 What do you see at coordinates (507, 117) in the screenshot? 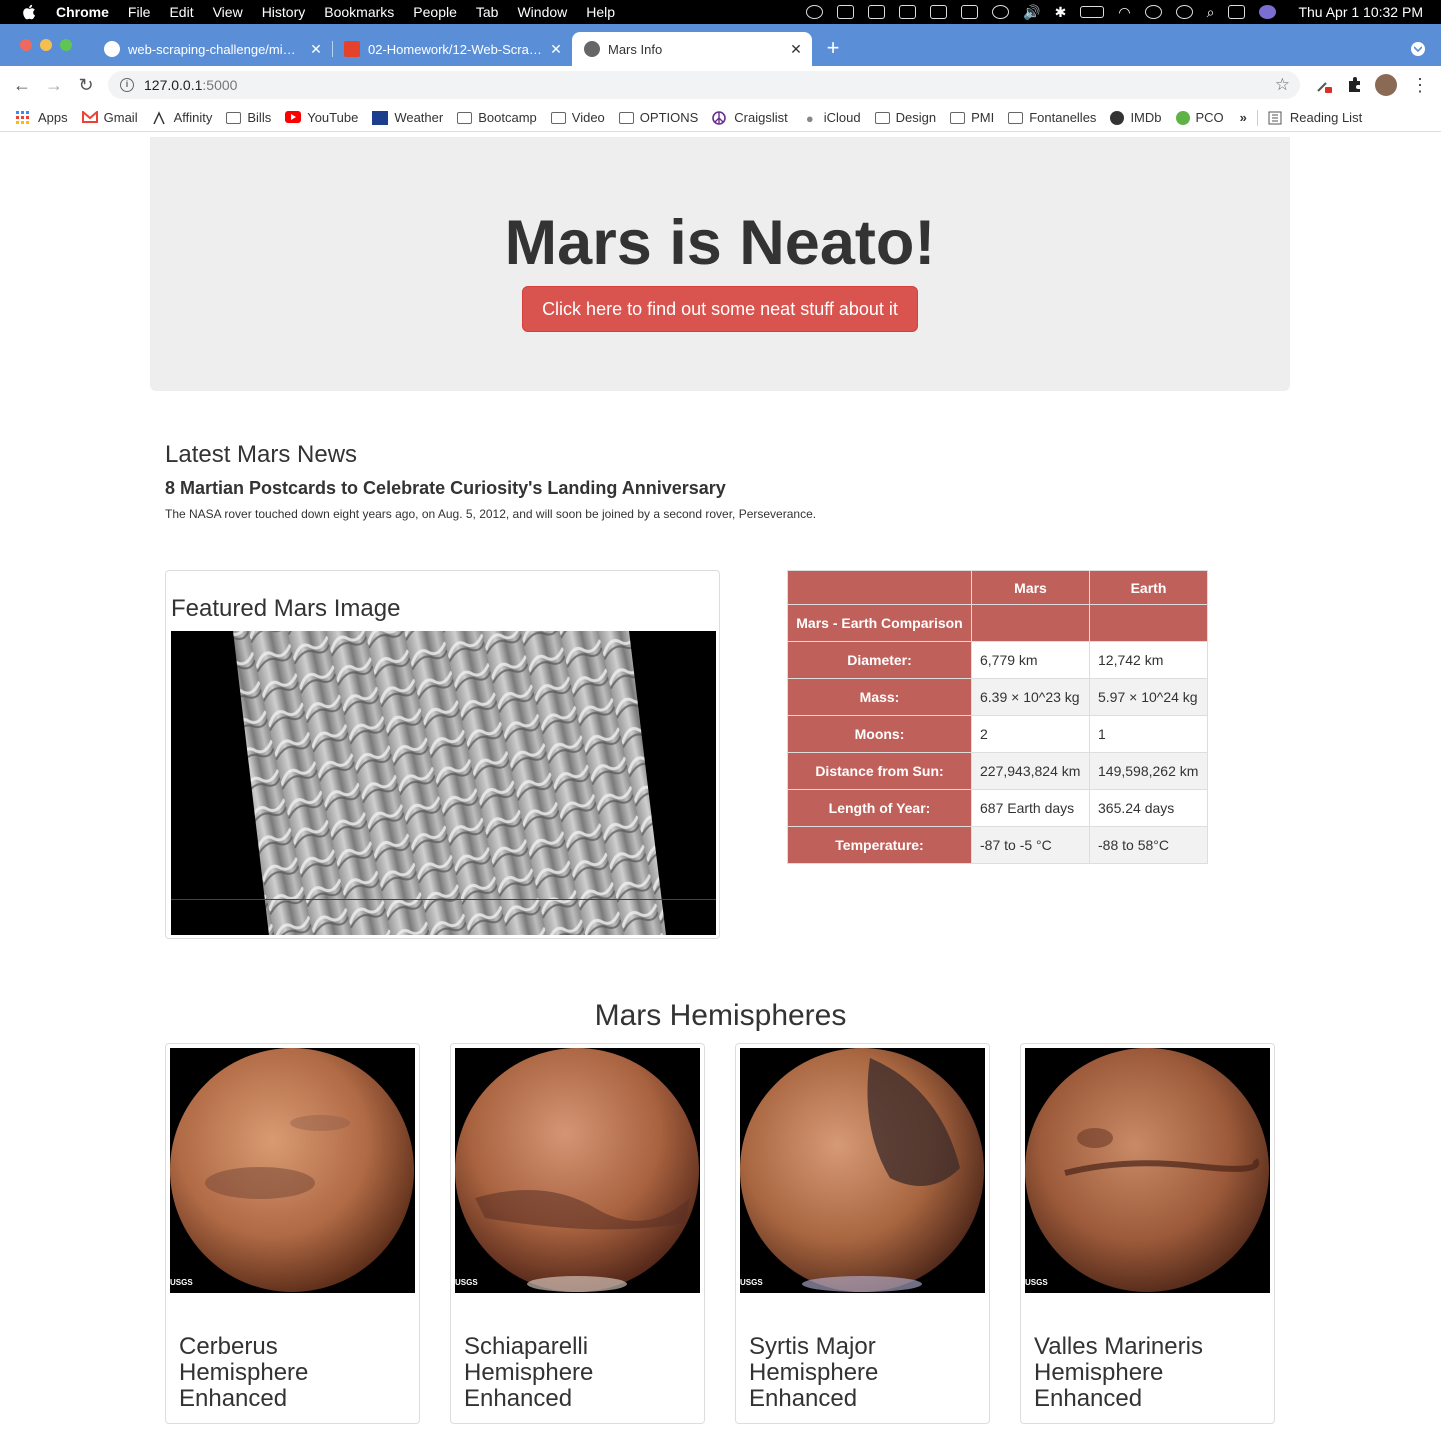
I see `bookmark-label: Bootcamp` at bounding box center [507, 117].